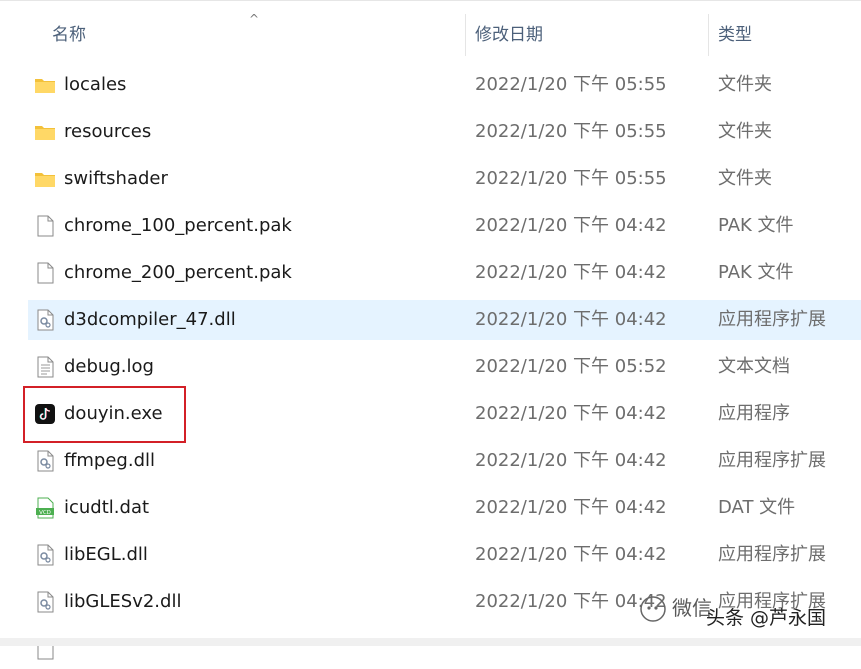 This screenshot has width=861, height=669. Describe the element at coordinates (444, 508) in the screenshot. I see `file-row: VCD icudtl.dat 2022/1/20 下午 04:42 DAT 文件` at that location.